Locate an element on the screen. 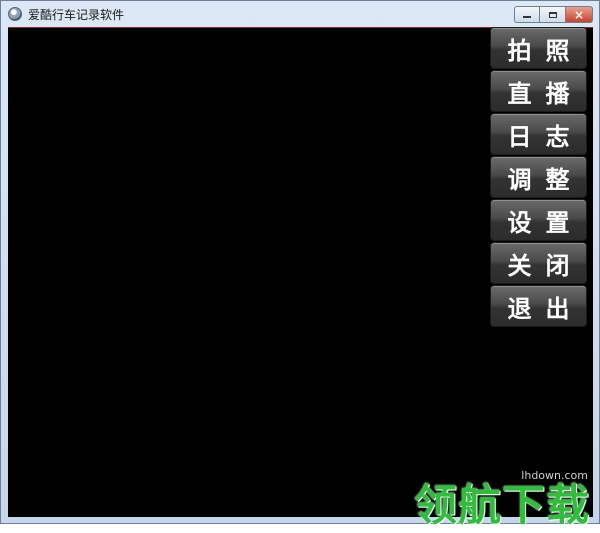 The image size is (600, 533). adjust-button: 调整 is located at coordinates (538, 177).